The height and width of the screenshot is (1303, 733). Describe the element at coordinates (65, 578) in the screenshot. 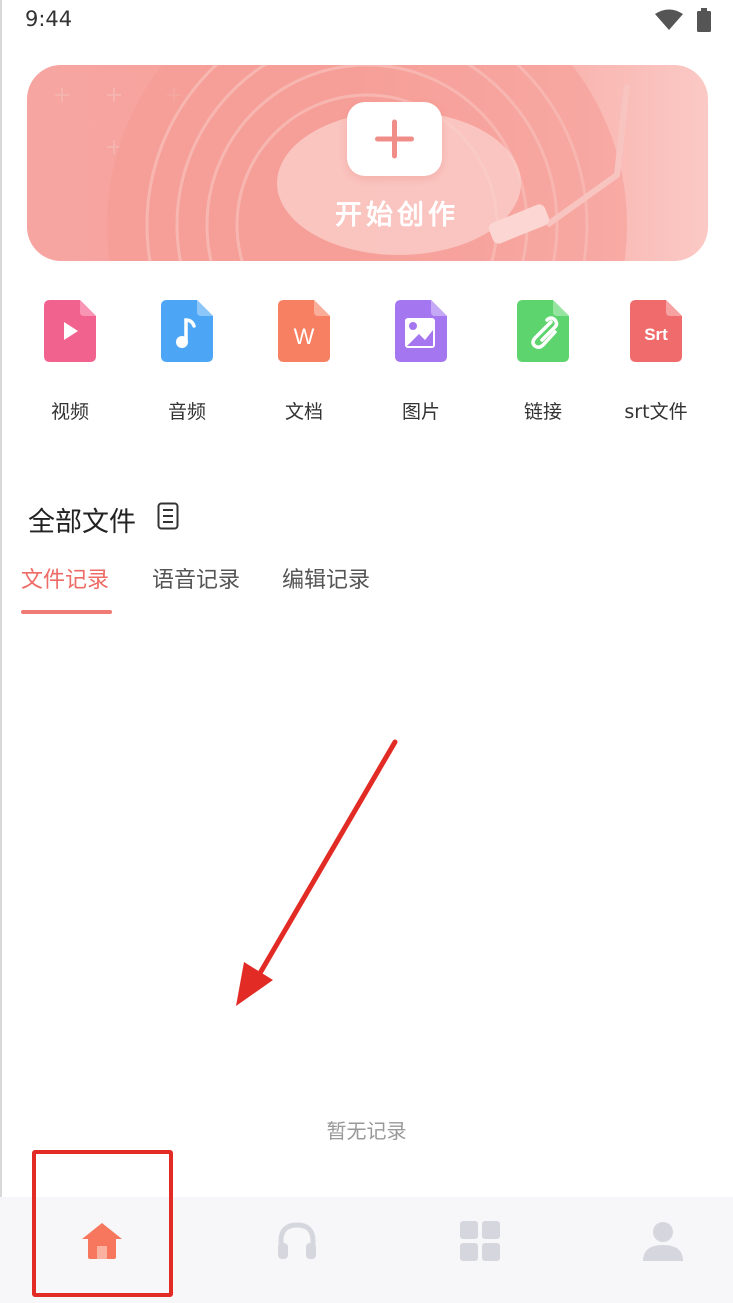

I see `tab-file-records: 文件记录` at that location.